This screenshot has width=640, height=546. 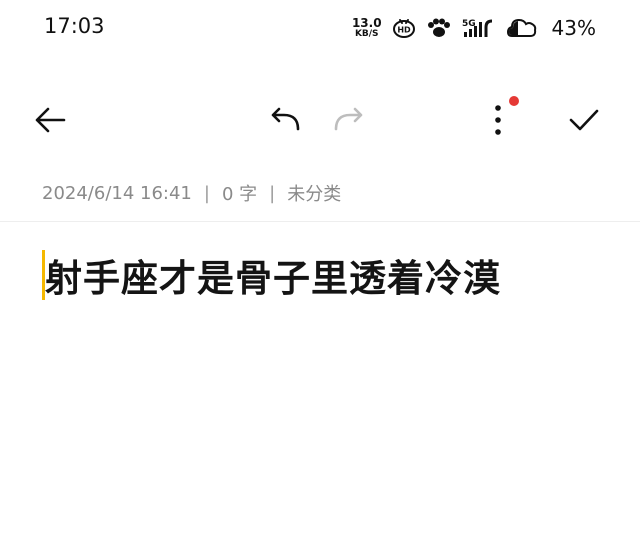 What do you see at coordinates (117, 193) in the screenshot?
I see `note-datetime: 2024/6/14 16:41` at bounding box center [117, 193].